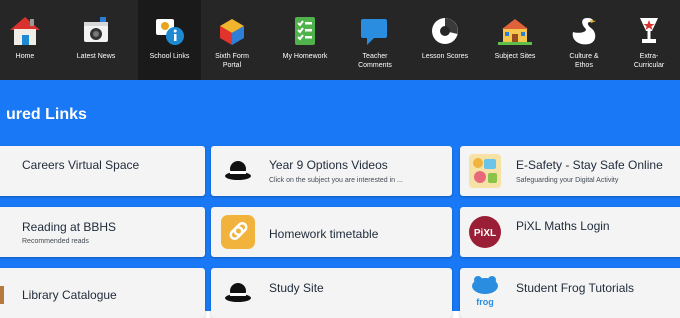 The height and width of the screenshot is (318, 680). What do you see at coordinates (296, 288) in the screenshot?
I see `tile-title: Study Site` at bounding box center [296, 288].